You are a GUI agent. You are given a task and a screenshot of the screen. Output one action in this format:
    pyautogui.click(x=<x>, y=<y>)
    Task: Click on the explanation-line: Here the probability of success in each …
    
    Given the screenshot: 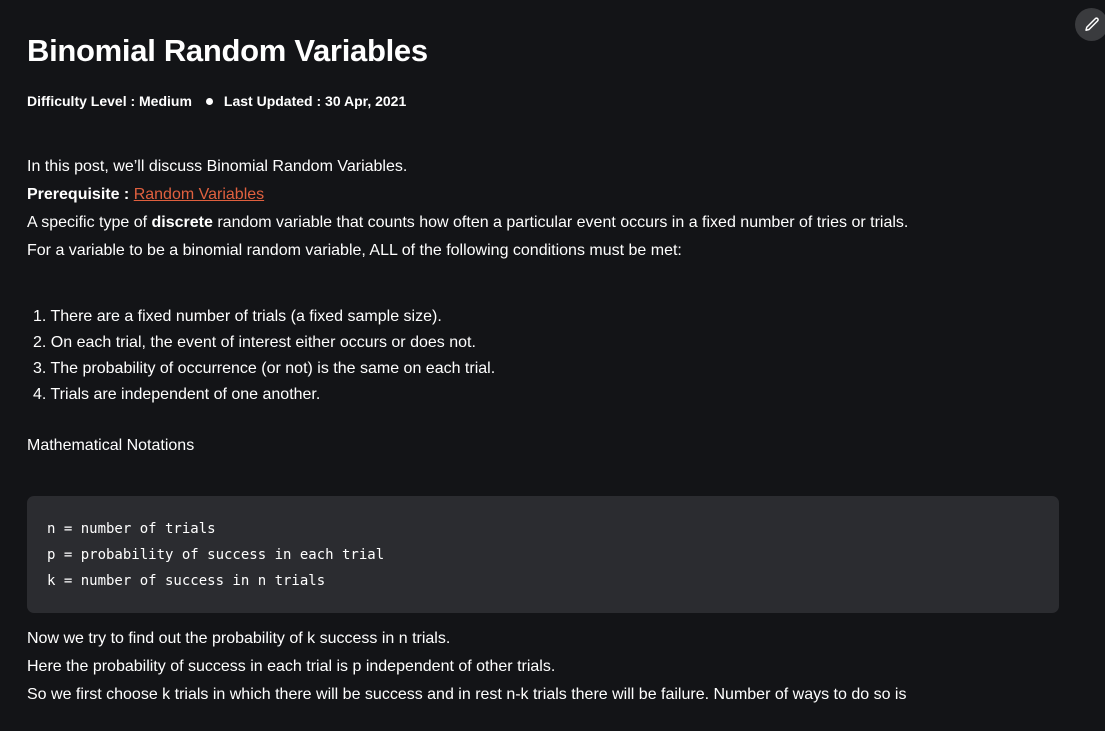 What is the action you would take?
    pyautogui.click(x=291, y=666)
    